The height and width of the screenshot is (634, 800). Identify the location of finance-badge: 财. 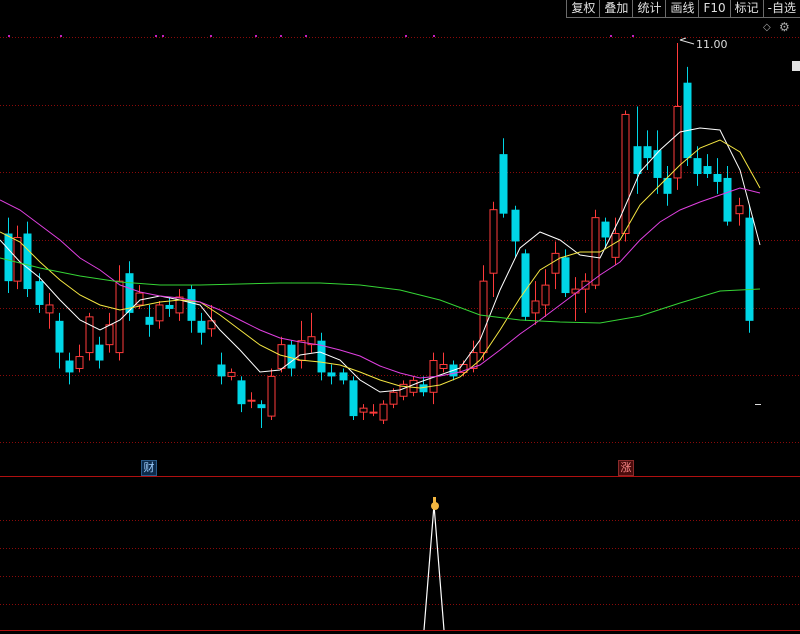
(149, 468).